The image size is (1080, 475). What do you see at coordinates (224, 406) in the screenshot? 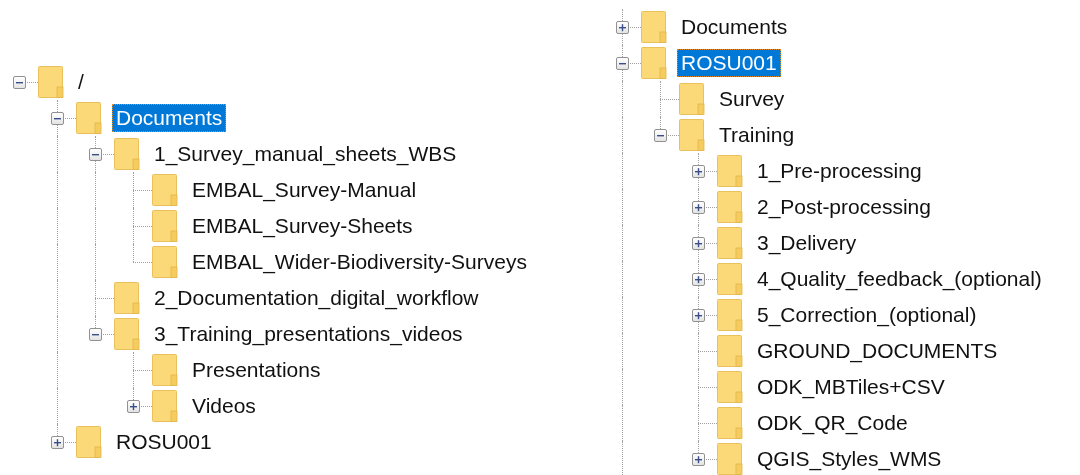
I see `tree-item: Videos` at bounding box center [224, 406].